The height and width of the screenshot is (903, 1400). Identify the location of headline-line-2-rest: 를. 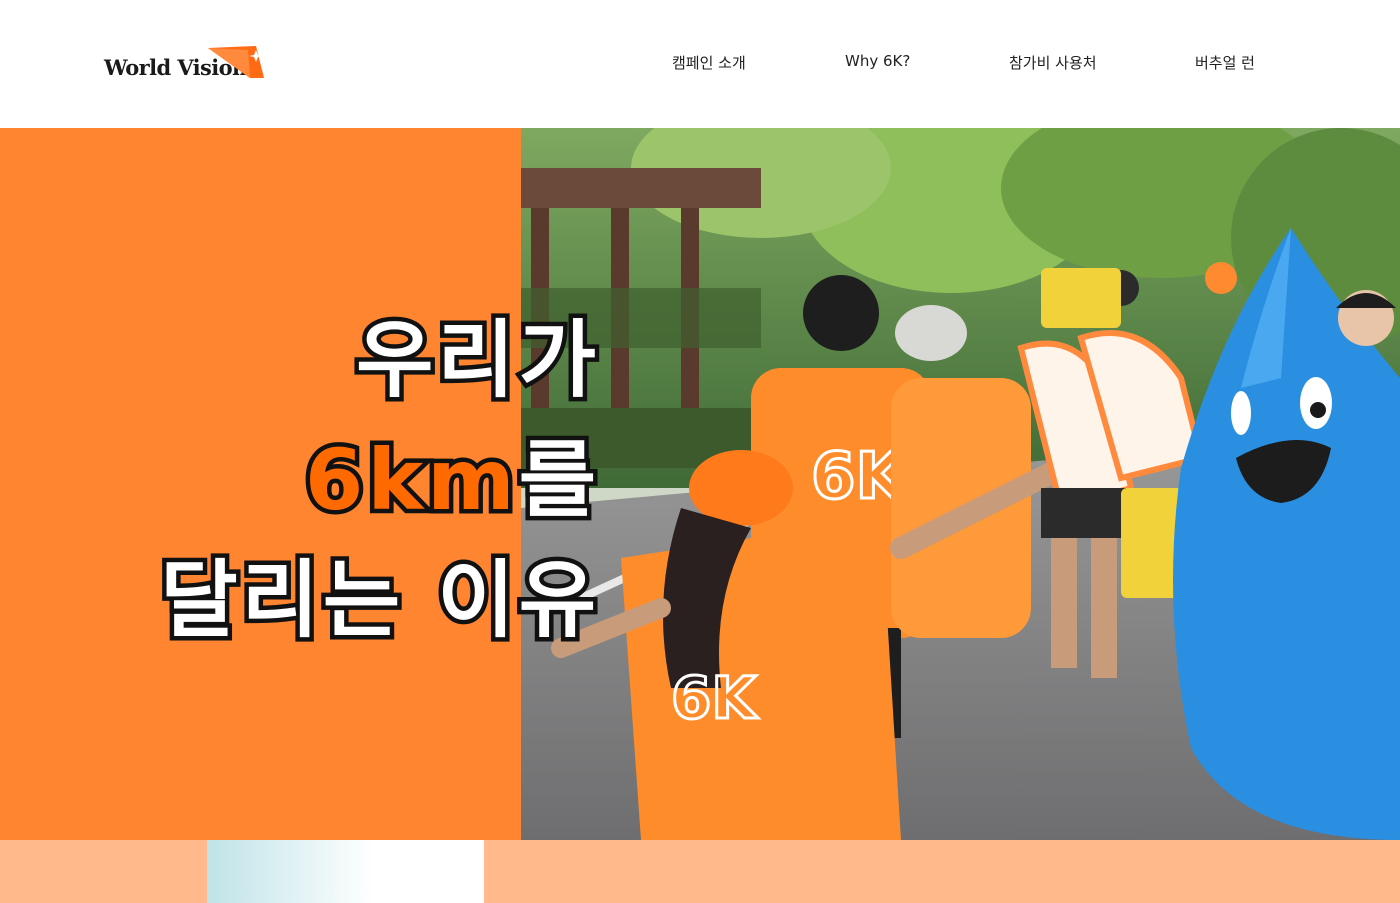
(557, 480).